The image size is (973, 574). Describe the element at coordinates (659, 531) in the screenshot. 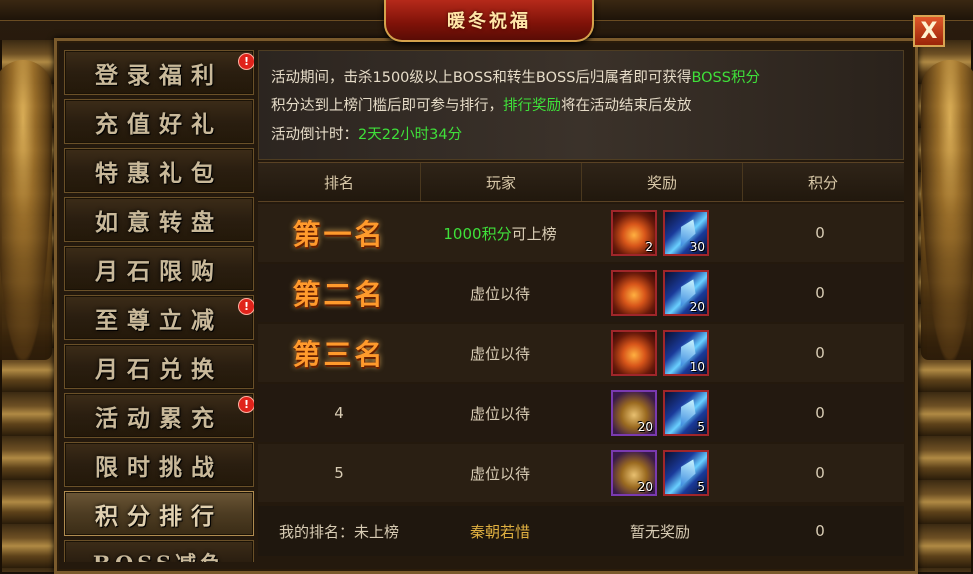

I see `my-reward: 暂无奖励` at that location.